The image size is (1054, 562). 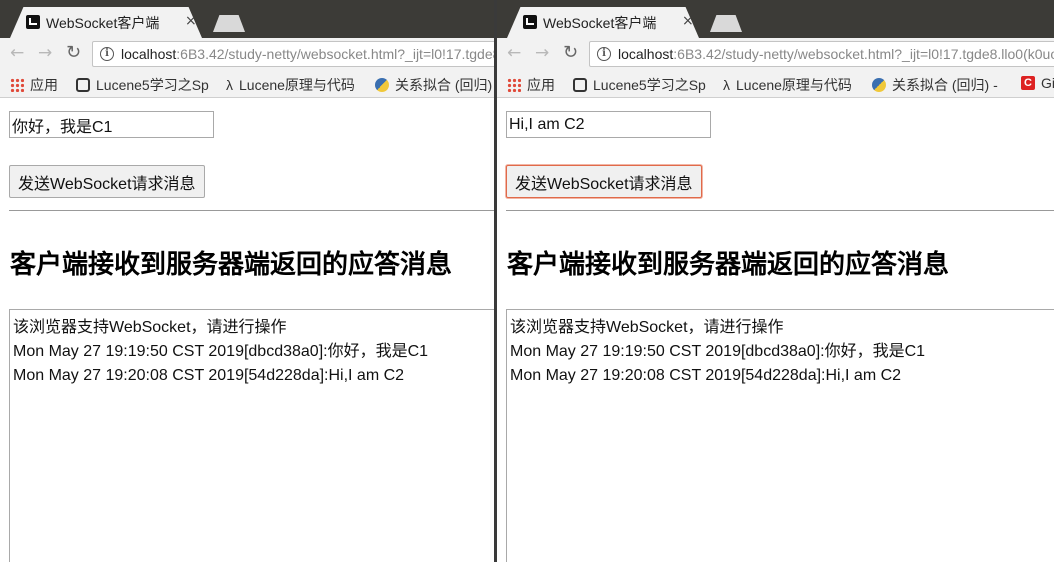 What do you see at coordinates (434, 85) in the screenshot?
I see `bookmark-regression: 关系拟合 (回归)` at bounding box center [434, 85].